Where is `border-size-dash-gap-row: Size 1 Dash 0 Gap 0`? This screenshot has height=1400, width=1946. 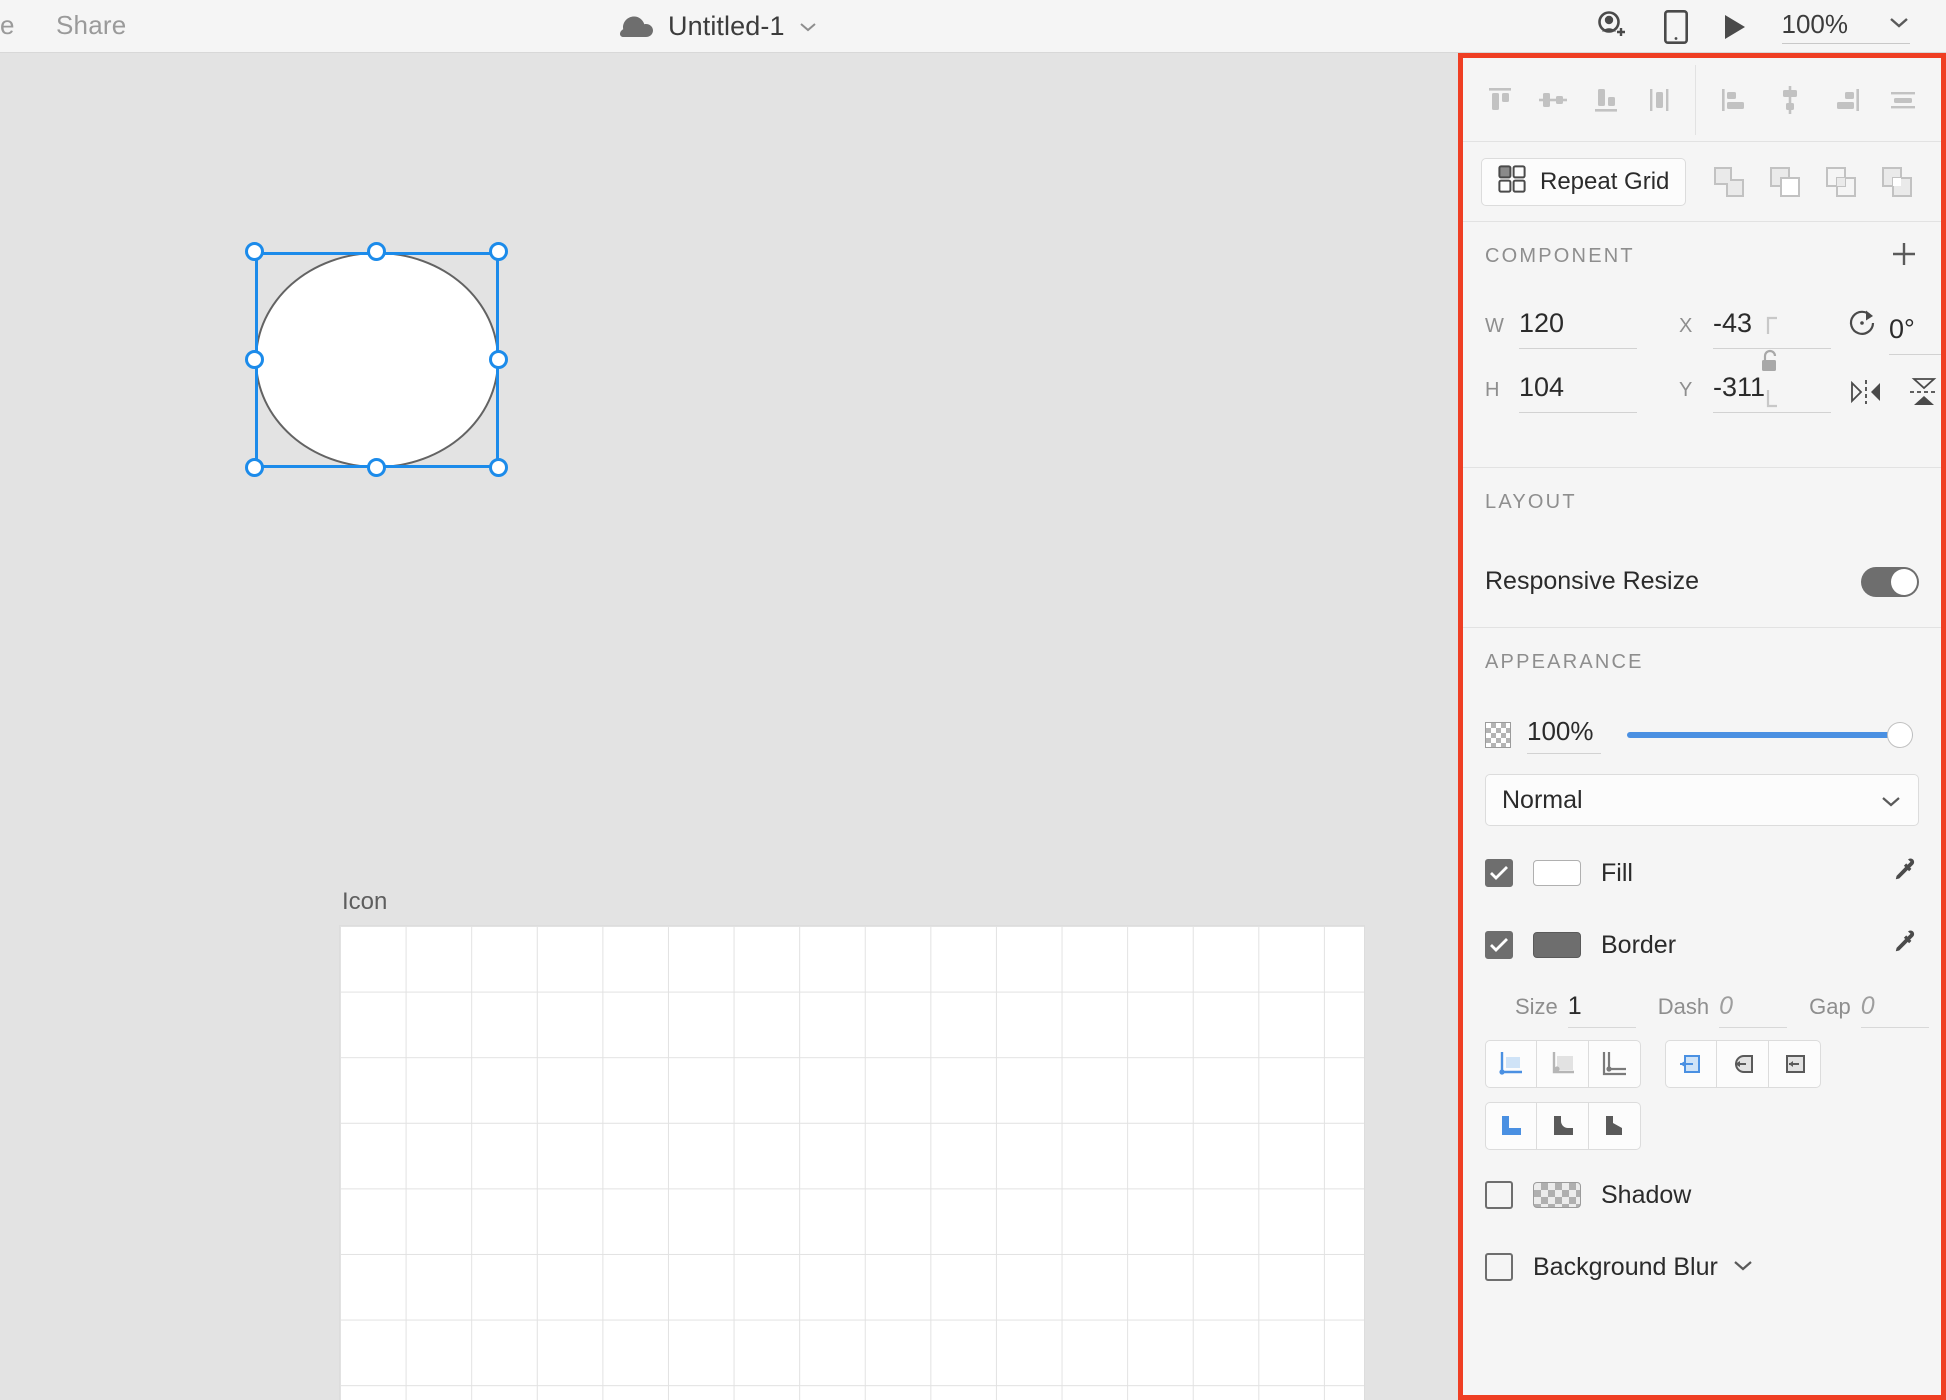 border-size-dash-gap-row: Size 1 Dash 0 Gap 0 is located at coordinates (1702, 1001).